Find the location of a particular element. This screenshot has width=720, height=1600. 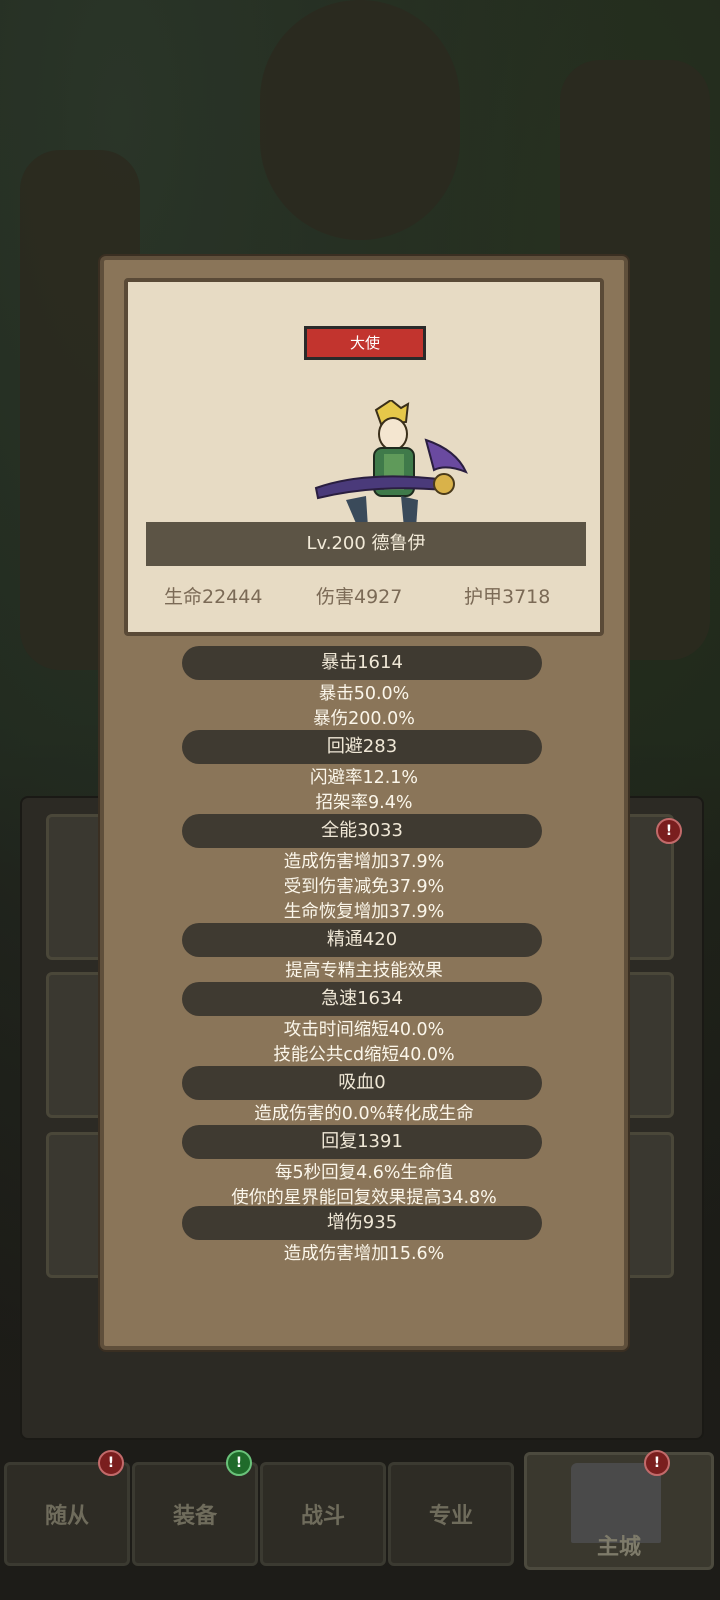

dodge-header: 回避283 is located at coordinates (362, 747).